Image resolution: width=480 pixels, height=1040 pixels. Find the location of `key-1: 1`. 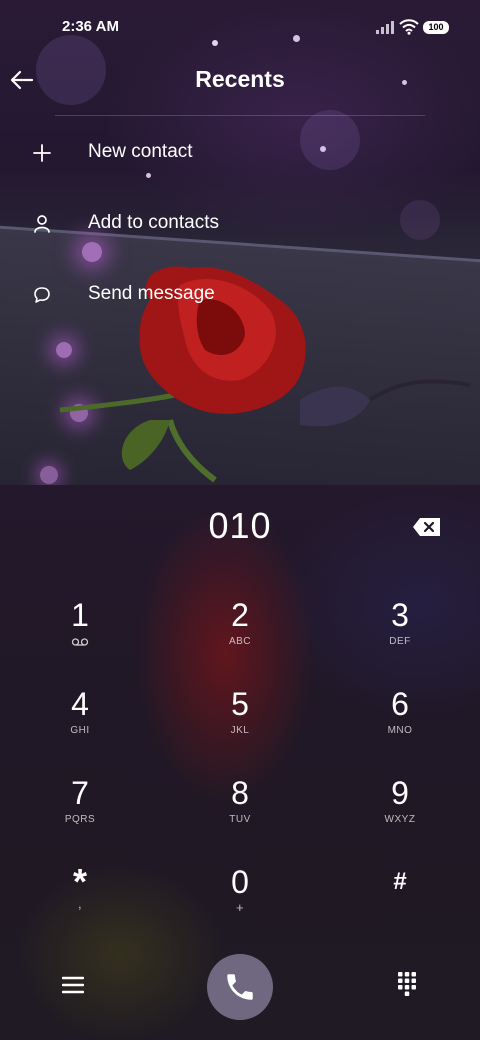

key-1: 1 is located at coordinates (80, 637).